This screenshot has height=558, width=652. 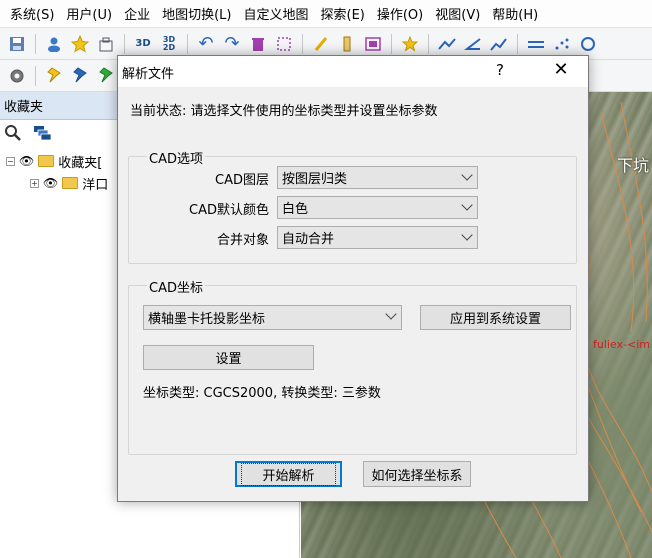 What do you see at coordinates (377, 237) in the screenshot?
I see `merge-objects-select: 自动合并` at bounding box center [377, 237].